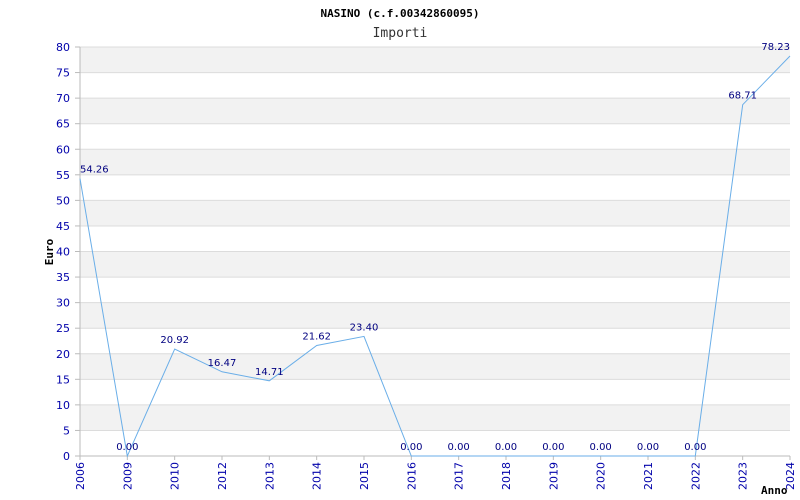 This screenshot has height=500, width=800. I want to click on data-label: 21.62, so click(316, 336).